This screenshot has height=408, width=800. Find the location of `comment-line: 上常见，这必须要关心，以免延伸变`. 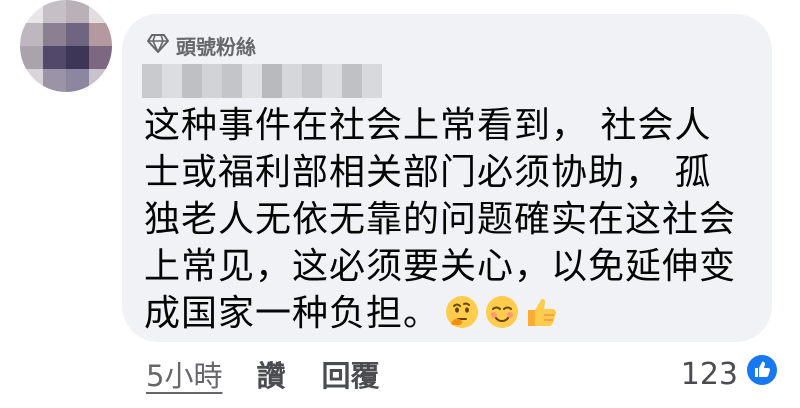

comment-line: 上常见，这必须要关心，以免延伸变 is located at coordinates (440, 266).